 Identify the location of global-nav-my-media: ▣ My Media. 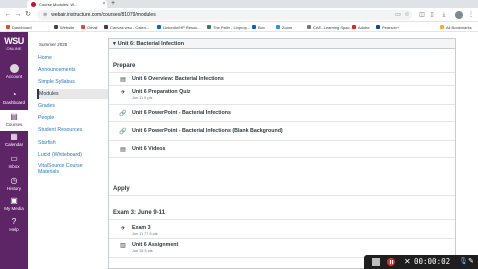
(14, 204).